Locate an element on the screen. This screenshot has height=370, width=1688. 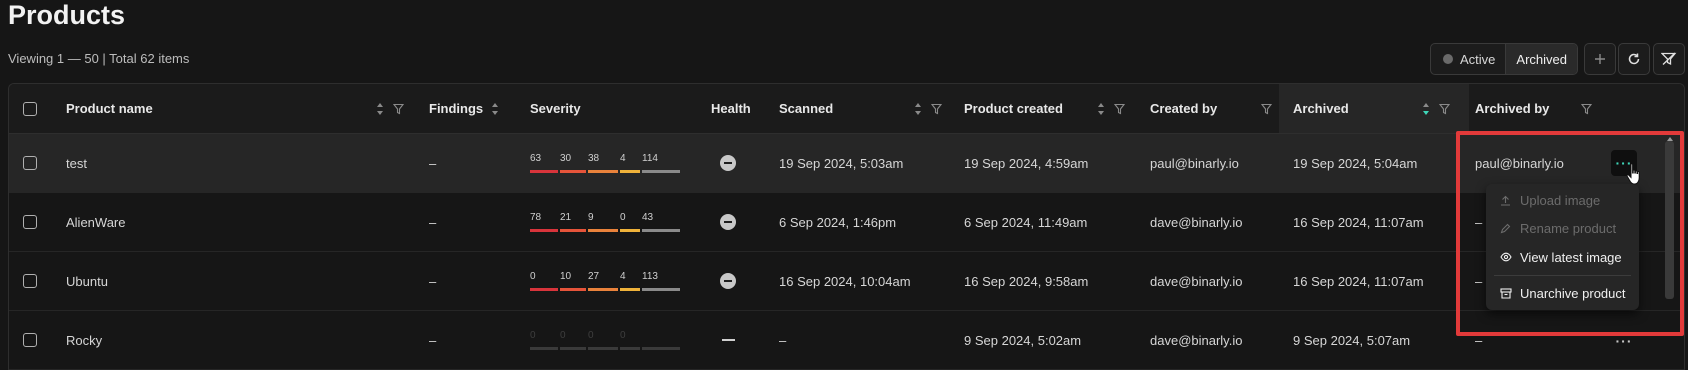
created-value: 9 Sep 2024, 5:02am is located at coordinates (1023, 340).